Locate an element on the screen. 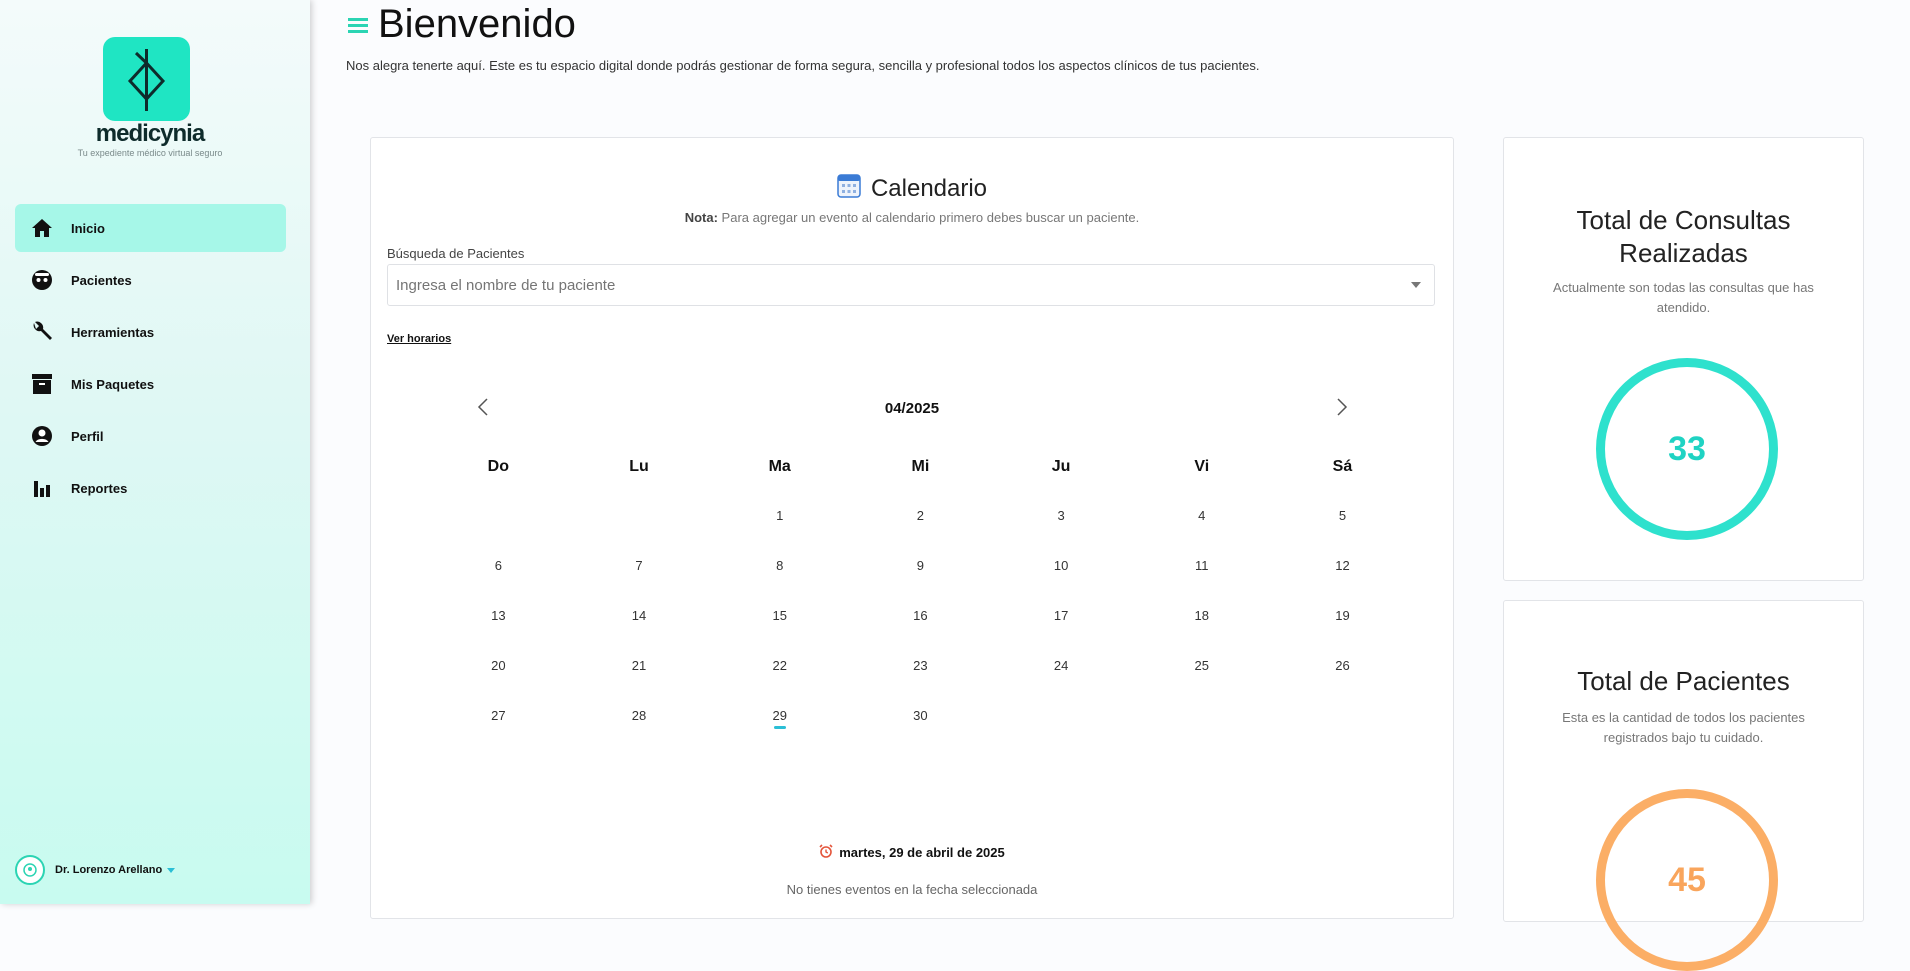 The width and height of the screenshot is (1910, 971). calendar-day: 23 is located at coordinates (920, 665).